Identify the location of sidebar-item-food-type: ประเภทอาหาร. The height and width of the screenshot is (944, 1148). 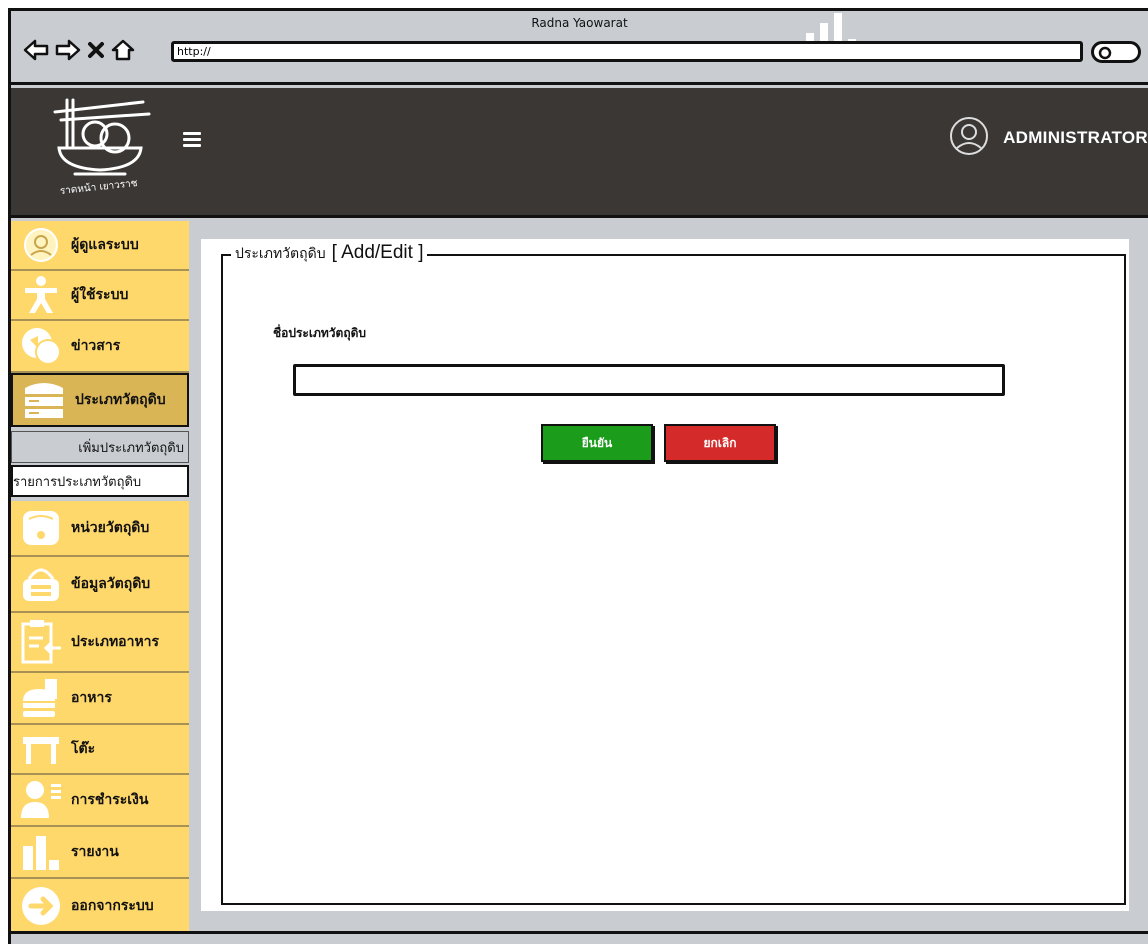
(100, 643).